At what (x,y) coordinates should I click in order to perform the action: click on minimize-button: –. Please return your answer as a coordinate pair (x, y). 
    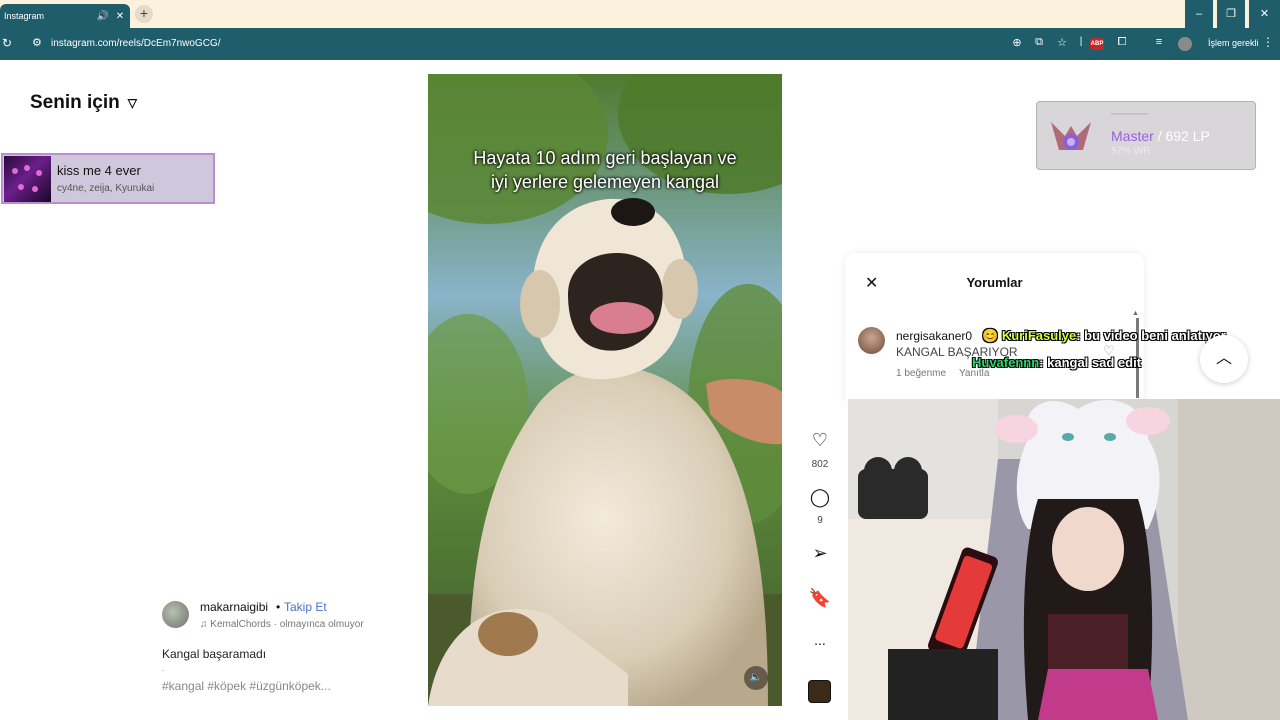
    Looking at the image, I should click on (1199, 14).